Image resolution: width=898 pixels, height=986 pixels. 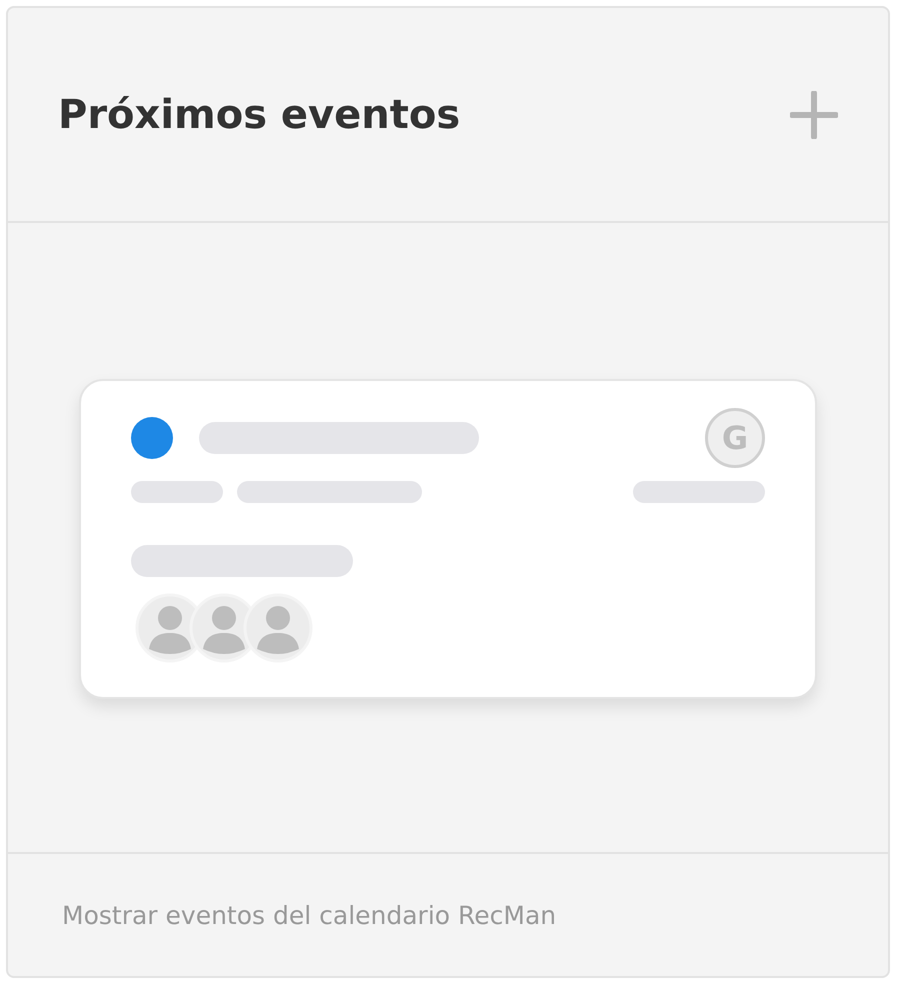 What do you see at coordinates (309, 915) in the screenshot?
I see `footer-link: Mostrar eventos del calendario RecMan` at bounding box center [309, 915].